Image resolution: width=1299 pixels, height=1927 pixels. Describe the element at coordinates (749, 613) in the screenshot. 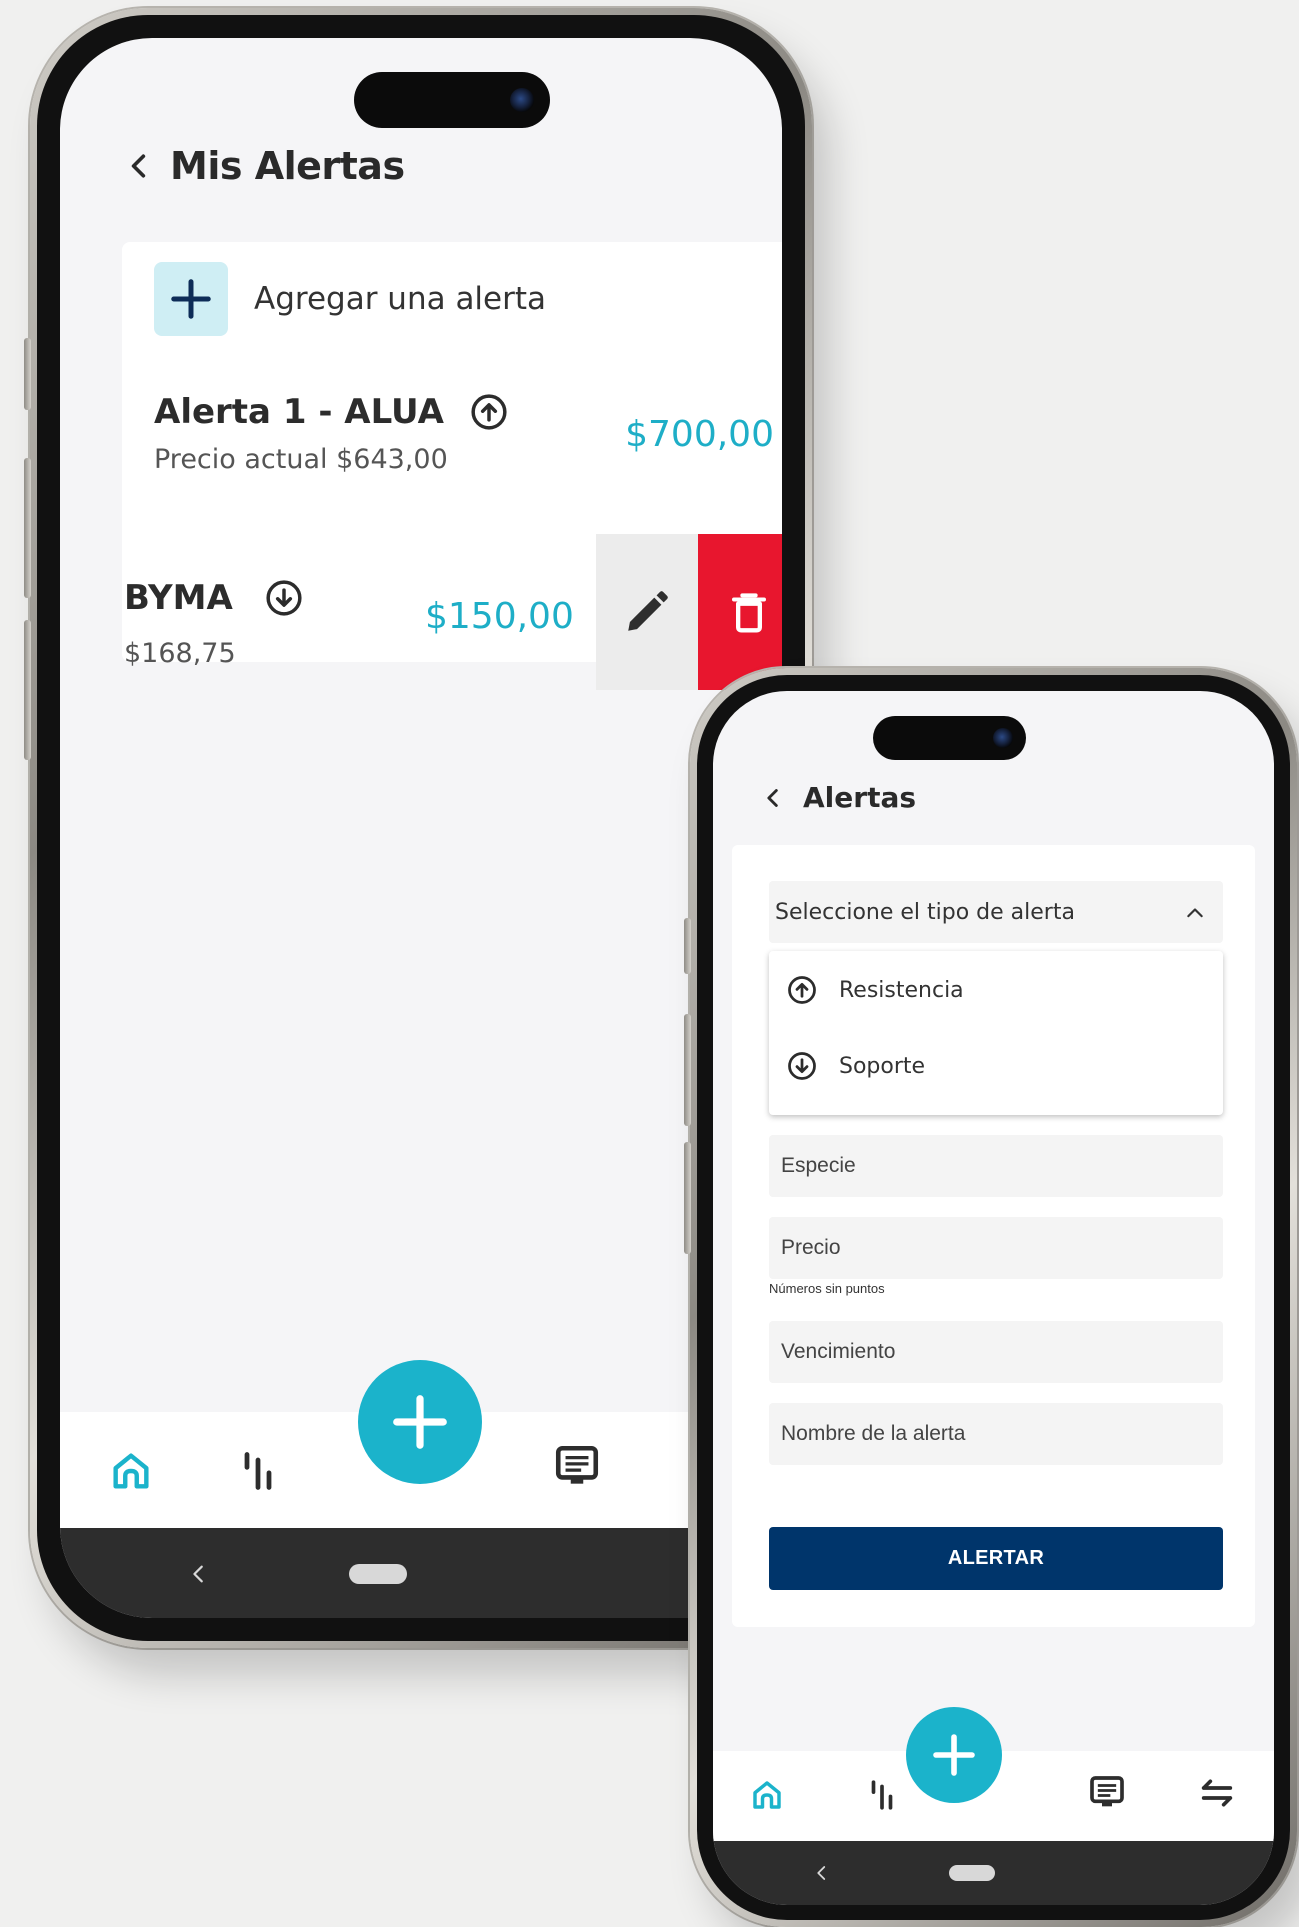

I see `trash-icon` at that location.